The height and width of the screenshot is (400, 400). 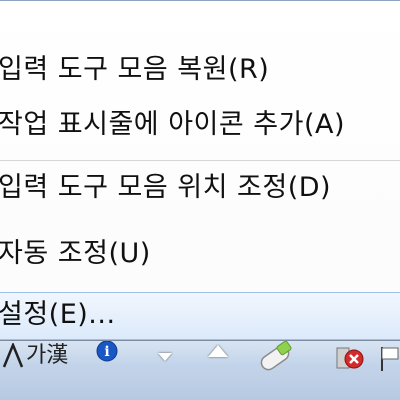 What do you see at coordinates (173, 124) in the screenshot?
I see `menu-item-label: 작업 표시줄에 아이콘 추가(A)` at bounding box center [173, 124].